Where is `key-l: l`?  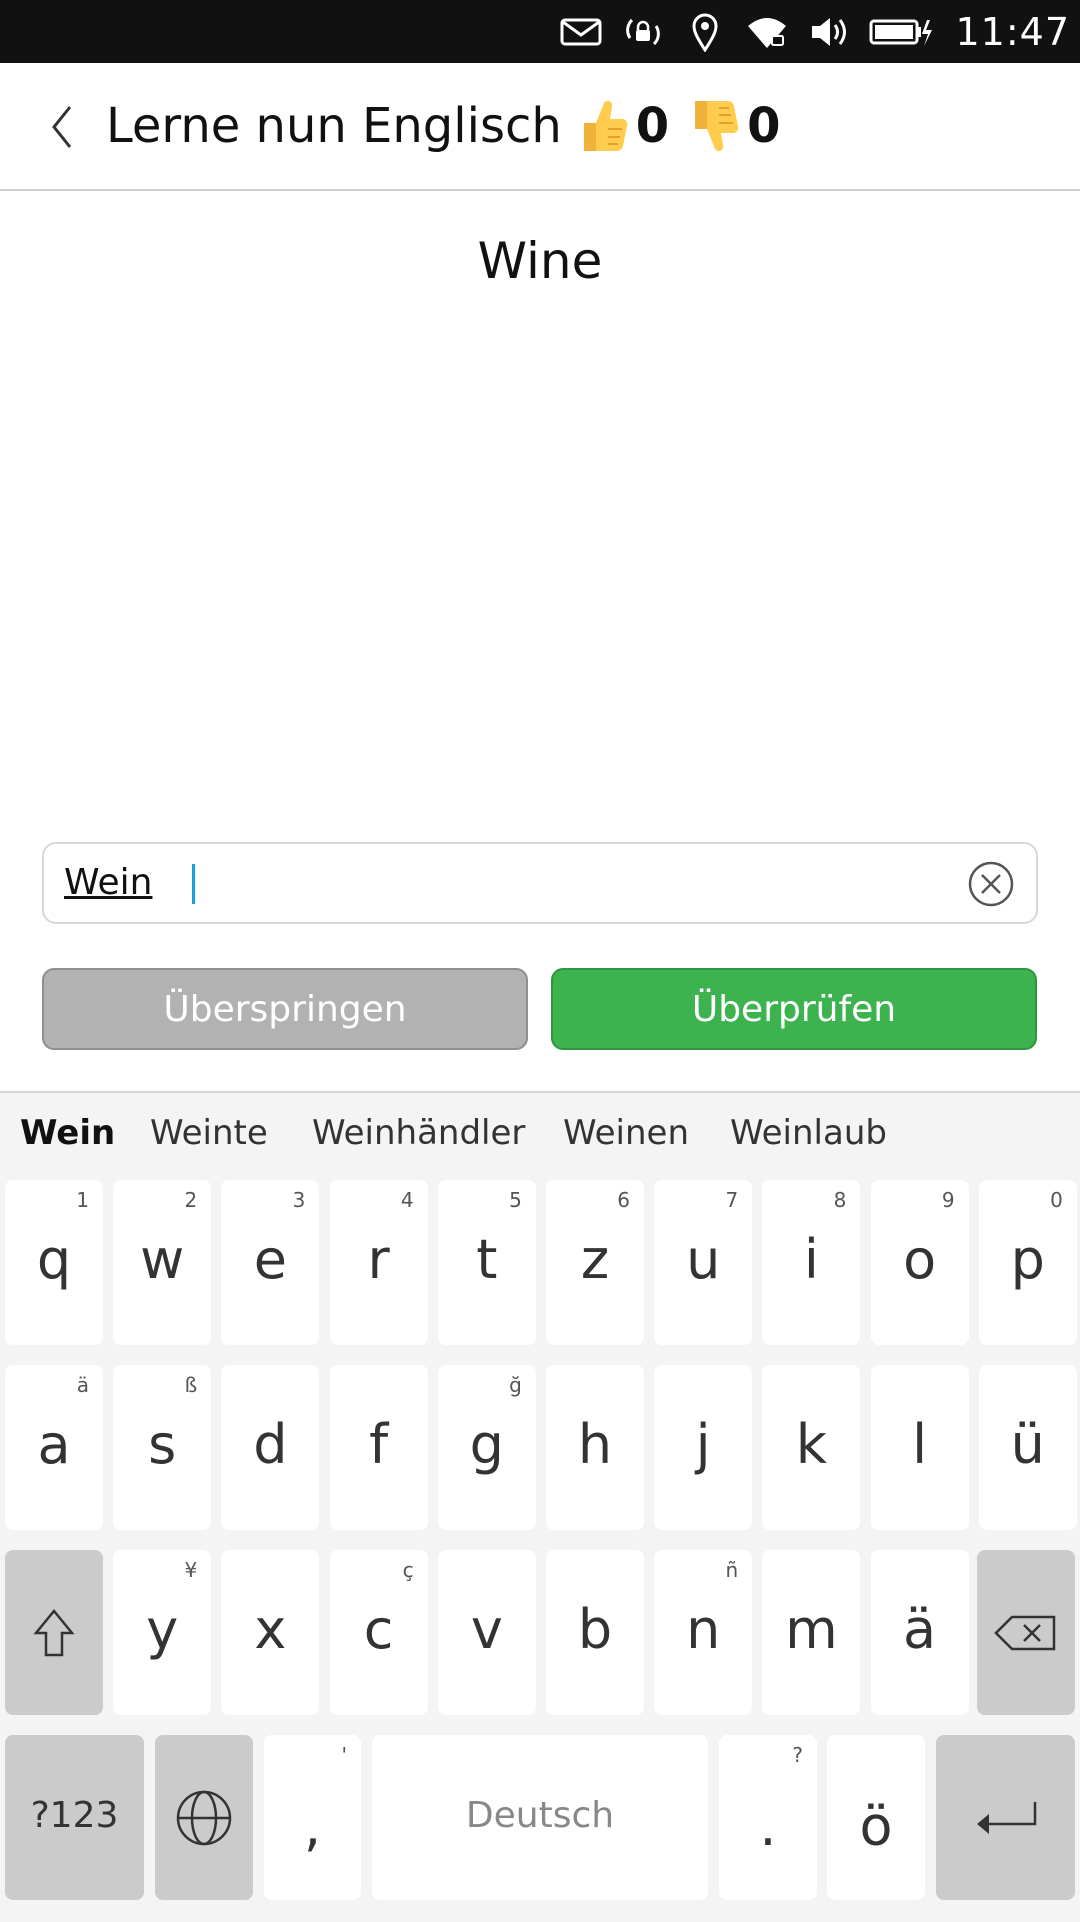
key-l: l is located at coordinates (919, 1447).